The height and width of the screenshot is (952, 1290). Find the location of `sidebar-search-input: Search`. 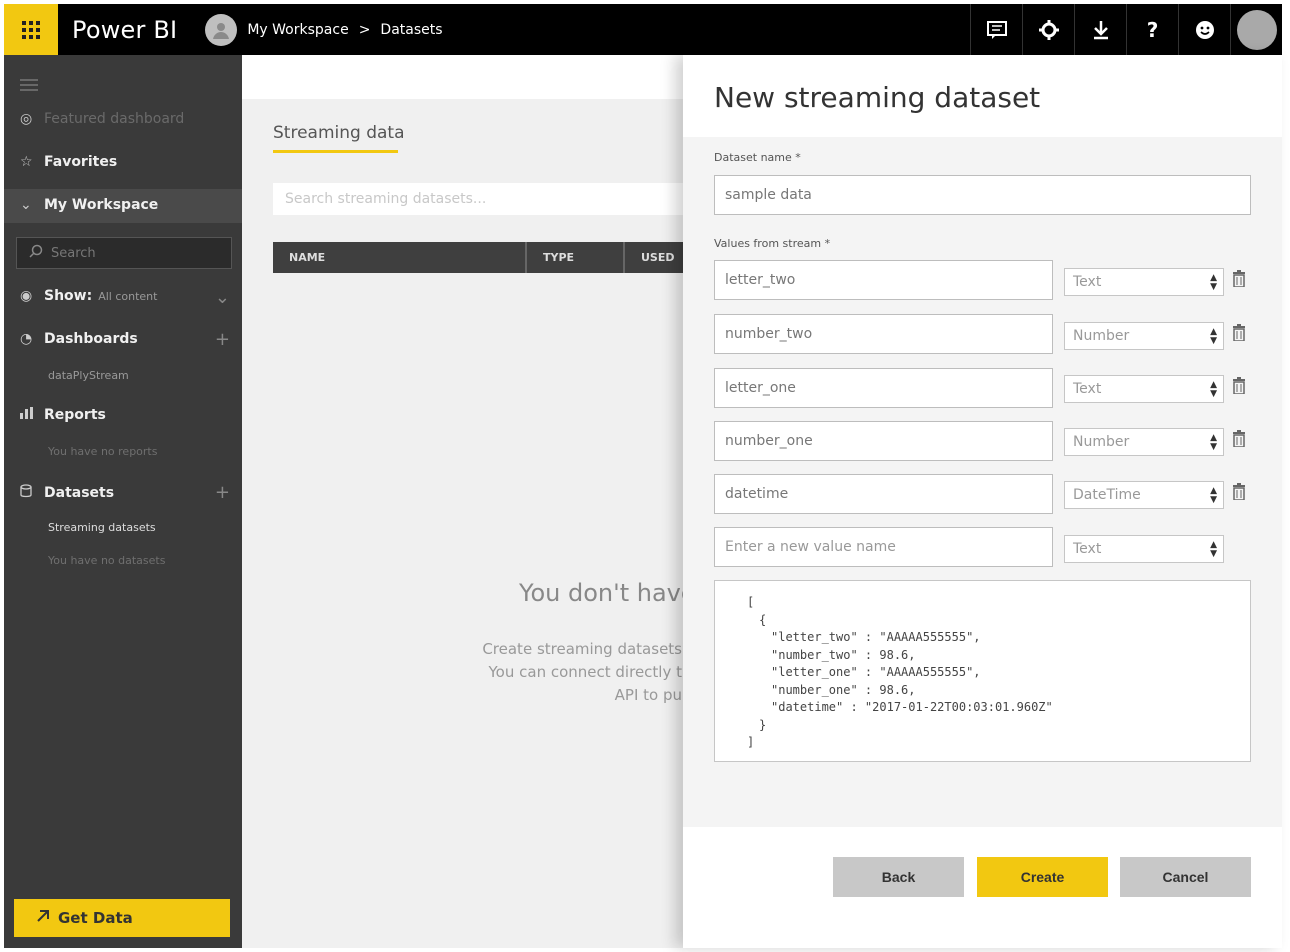

sidebar-search-input: Search is located at coordinates (124, 253).